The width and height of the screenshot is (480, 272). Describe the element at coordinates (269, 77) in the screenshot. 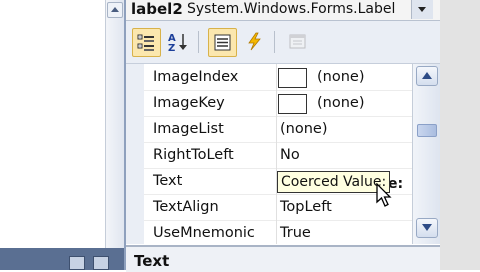

I see `property-row: ImageIndex (none)` at that location.